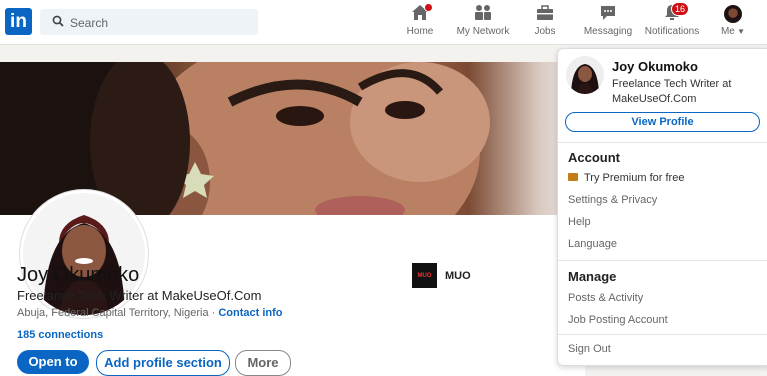 Image resolution: width=767 pixels, height=376 pixels. What do you see at coordinates (662, 122) in the screenshot?
I see `view-profile-button: View Profile` at bounding box center [662, 122].